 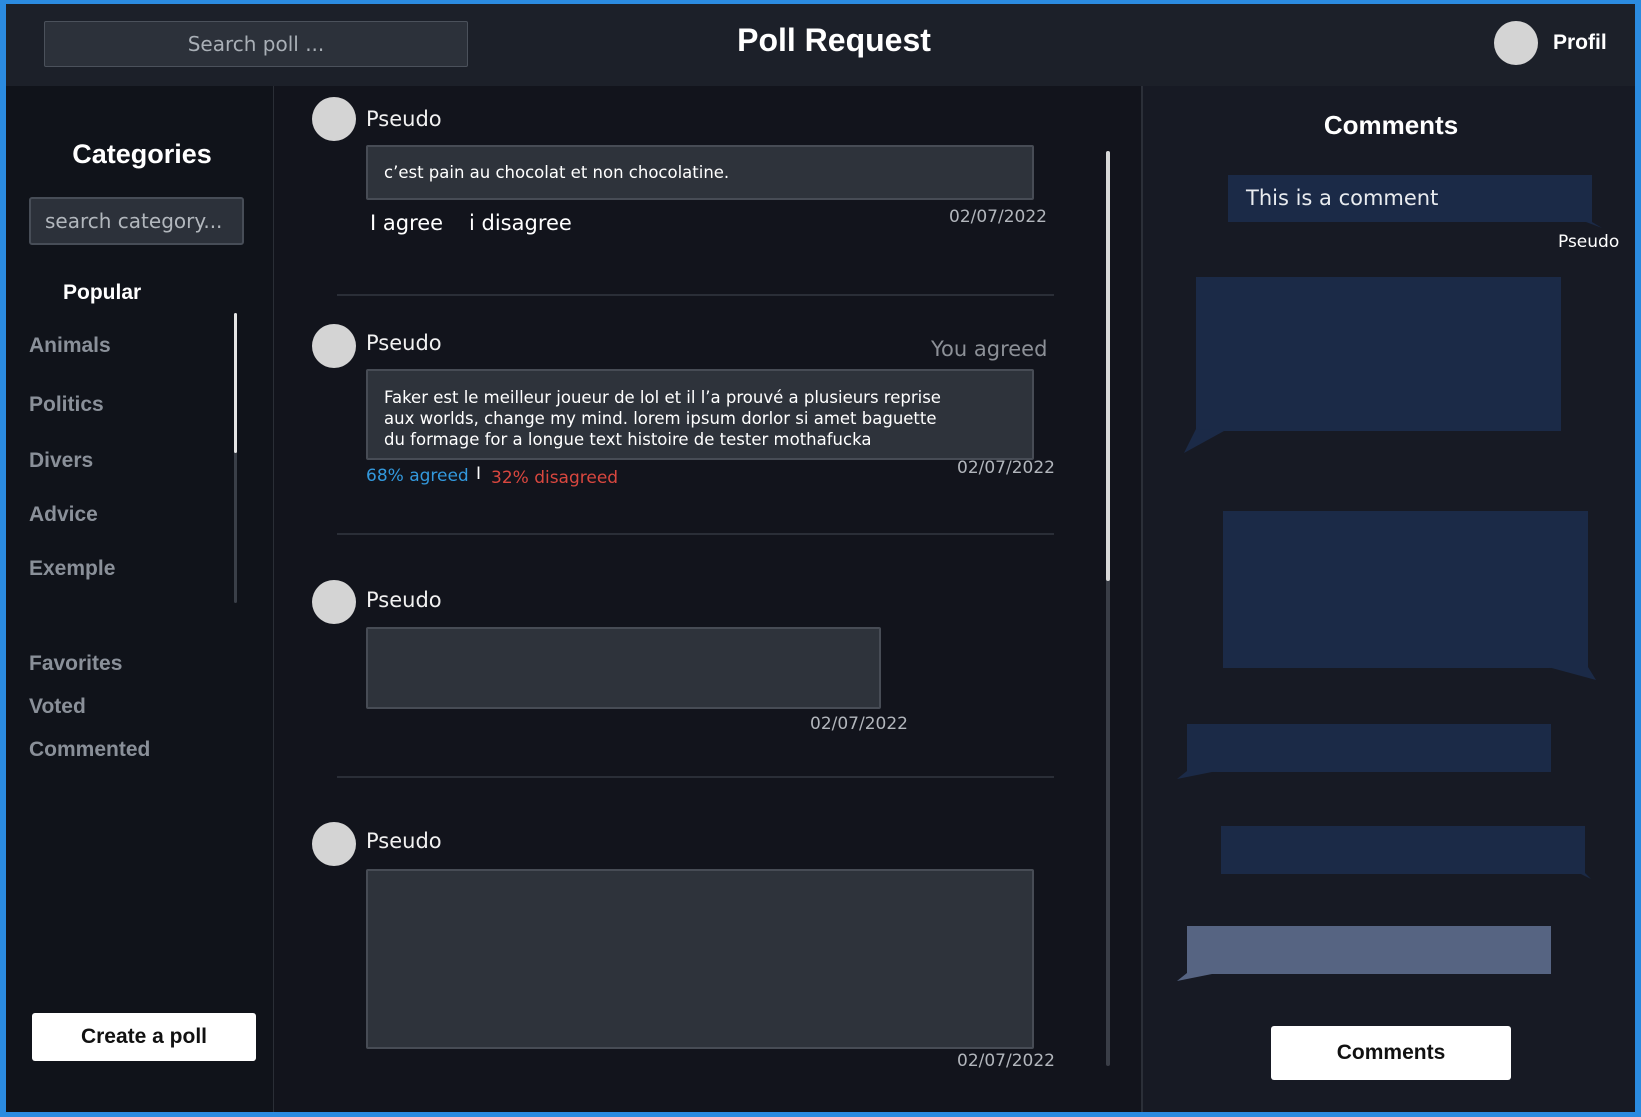 I want to click on sidebar-item-divers: Divers, so click(x=61, y=461).